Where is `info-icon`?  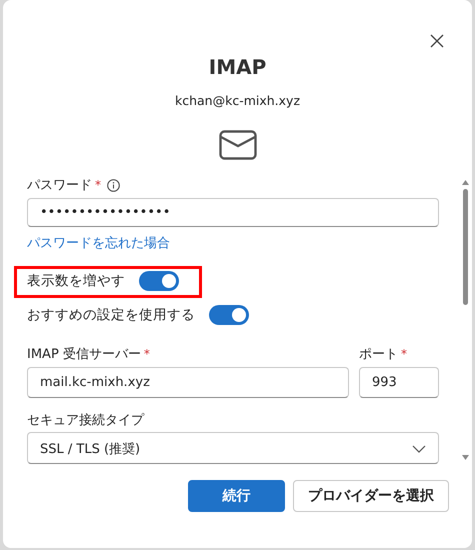 info-icon is located at coordinates (113, 185).